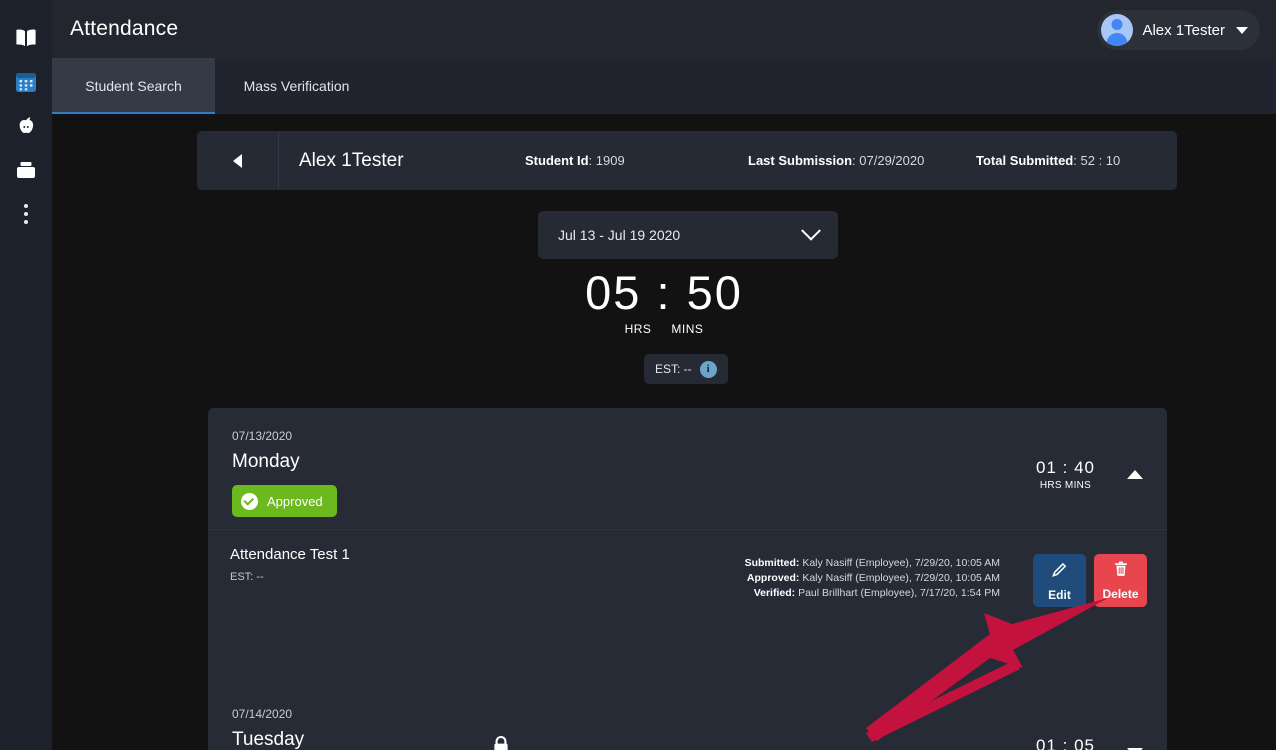 This screenshot has width=1276, height=750. What do you see at coordinates (619, 235) in the screenshot?
I see `week-range-value: Jul 13 - Jul 19 2020` at bounding box center [619, 235].